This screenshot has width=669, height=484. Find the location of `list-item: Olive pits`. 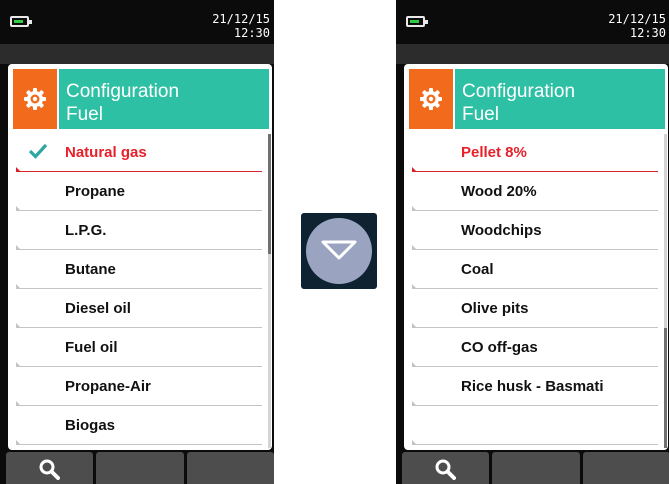

list-item: Olive pits is located at coordinates (535, 308).